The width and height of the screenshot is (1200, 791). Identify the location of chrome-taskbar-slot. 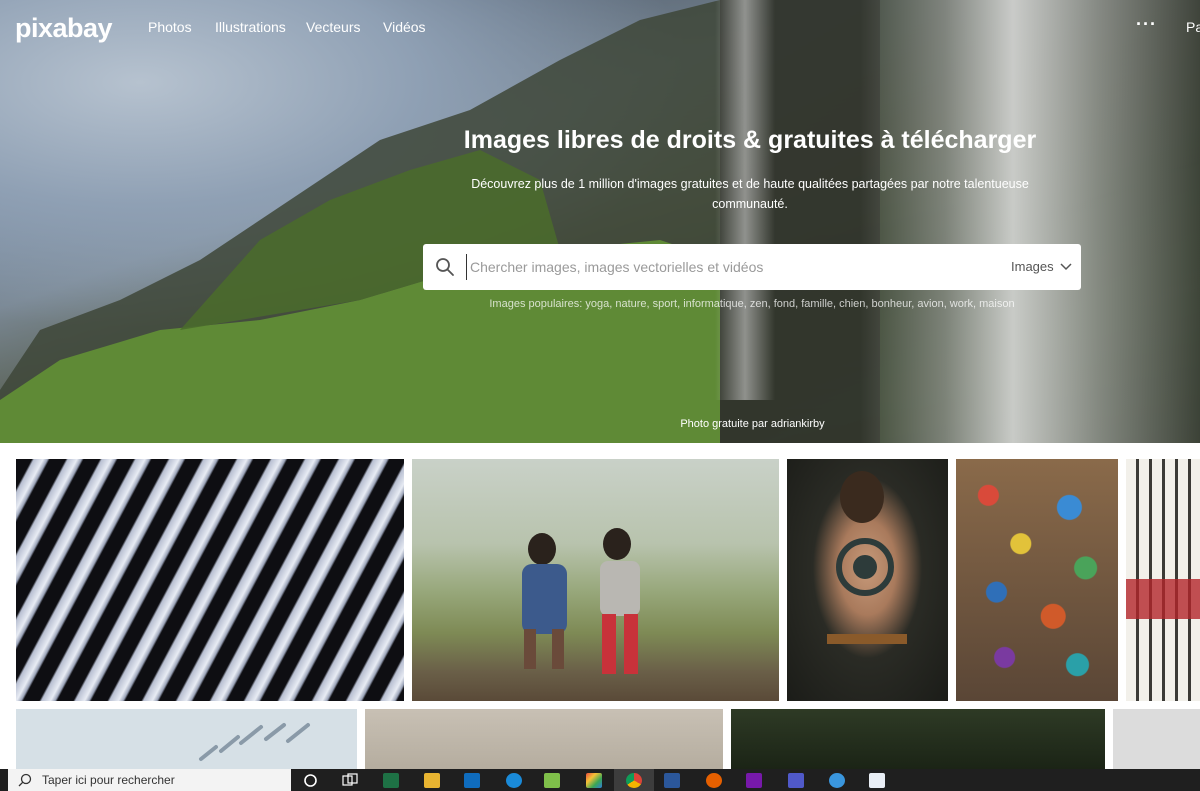
(634, 780).